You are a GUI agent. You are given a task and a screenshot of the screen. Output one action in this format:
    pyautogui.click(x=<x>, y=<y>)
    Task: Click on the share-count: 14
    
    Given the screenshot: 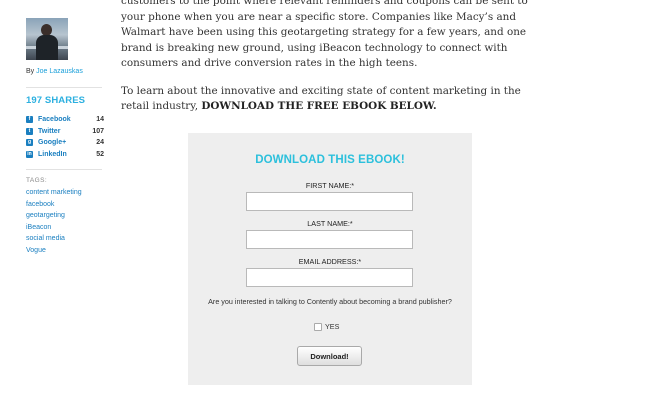 What is the action you would take?
    pyautogui.click(x=100, y=120)
    